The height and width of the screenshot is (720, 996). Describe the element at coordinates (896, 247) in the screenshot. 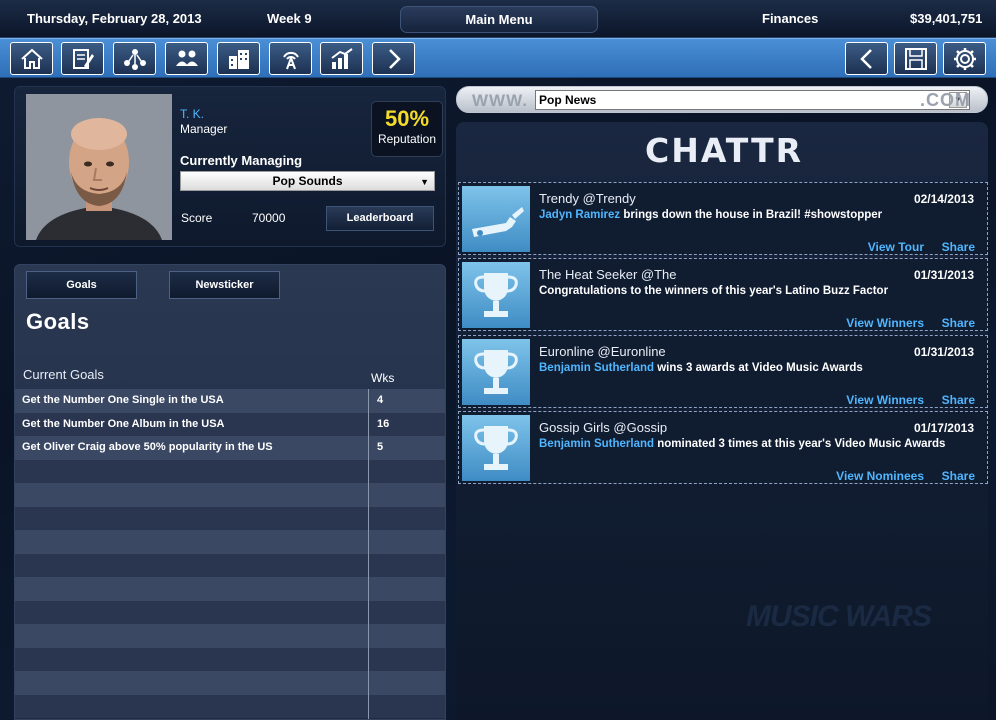

I see `view-tour-link: View Tour` at that location.